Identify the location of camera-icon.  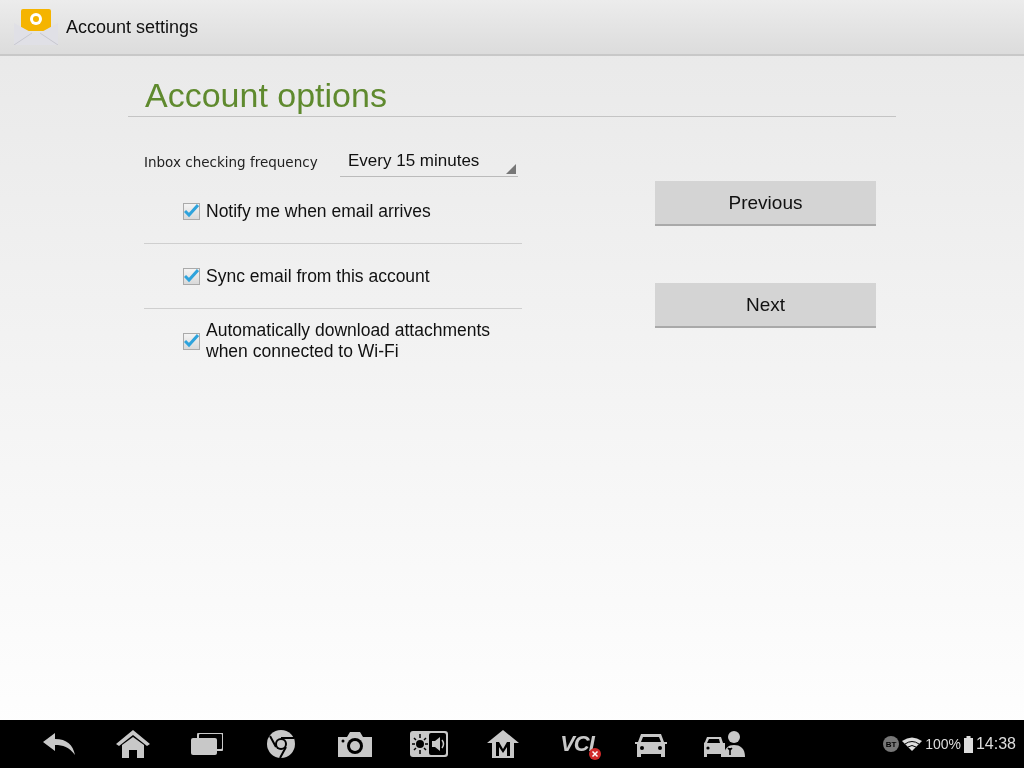
(355, 744).